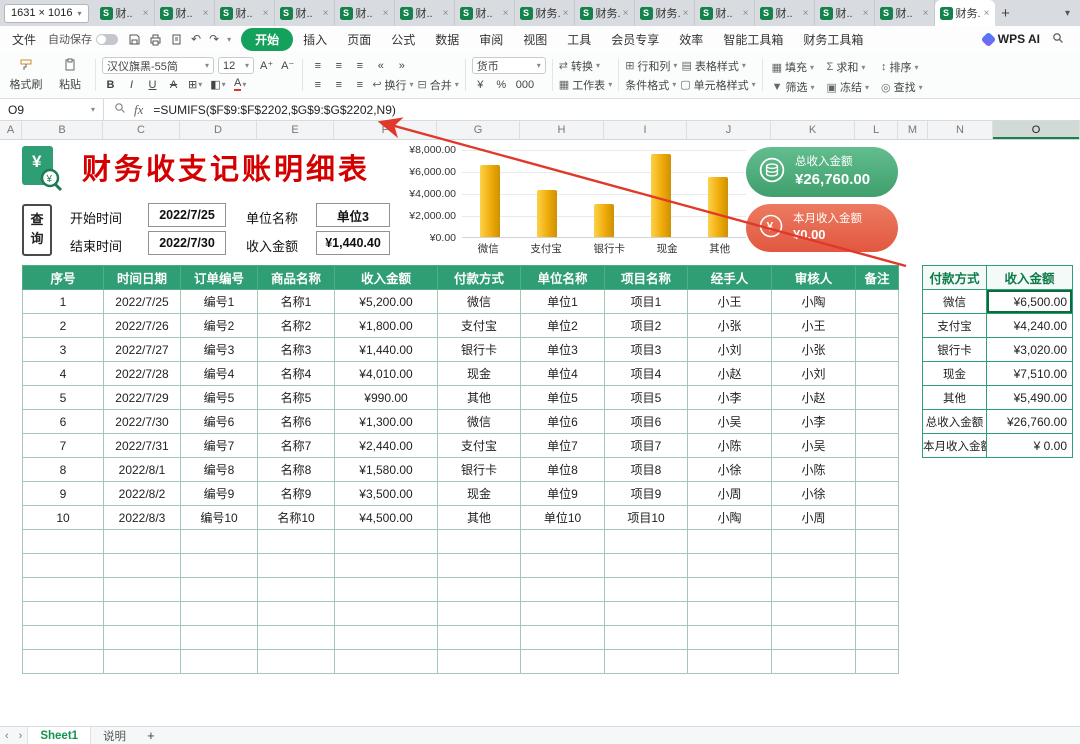  I want to click on number-format-select: 货币 ▾, so click(508, 65).